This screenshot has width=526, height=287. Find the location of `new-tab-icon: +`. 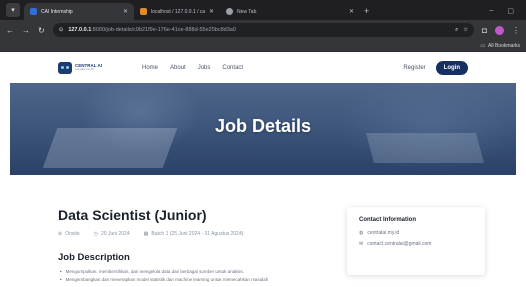

new-tab-icon: + is located at coordinates (366, 11).